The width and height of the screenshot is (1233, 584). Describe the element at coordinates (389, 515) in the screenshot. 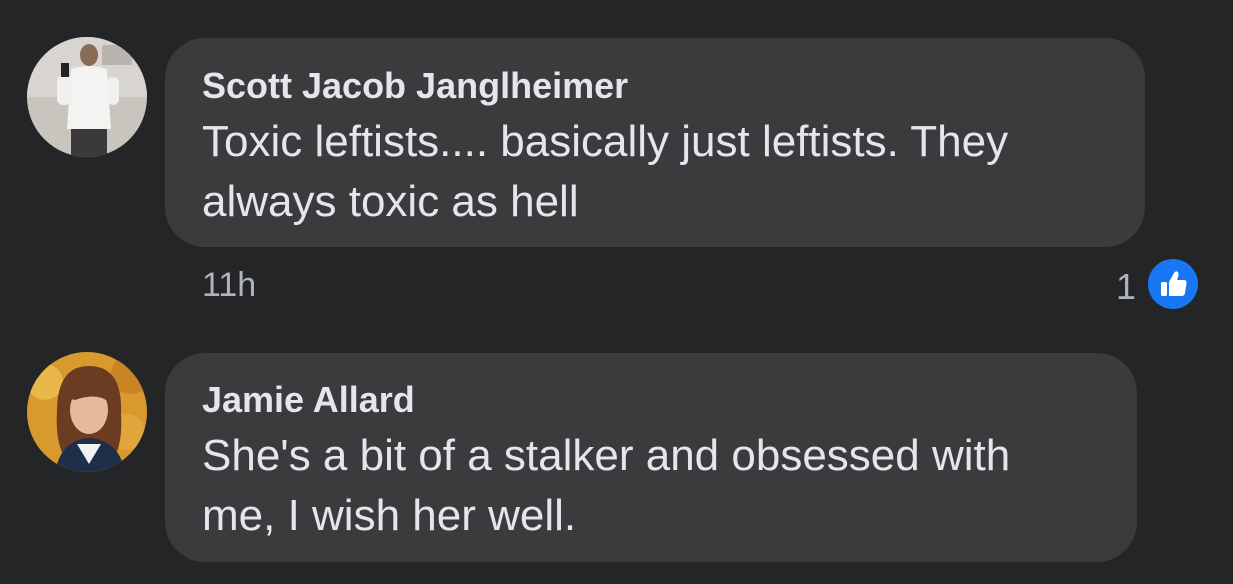

I see `comment-text-line-2: me, I wish her well.` at that location.